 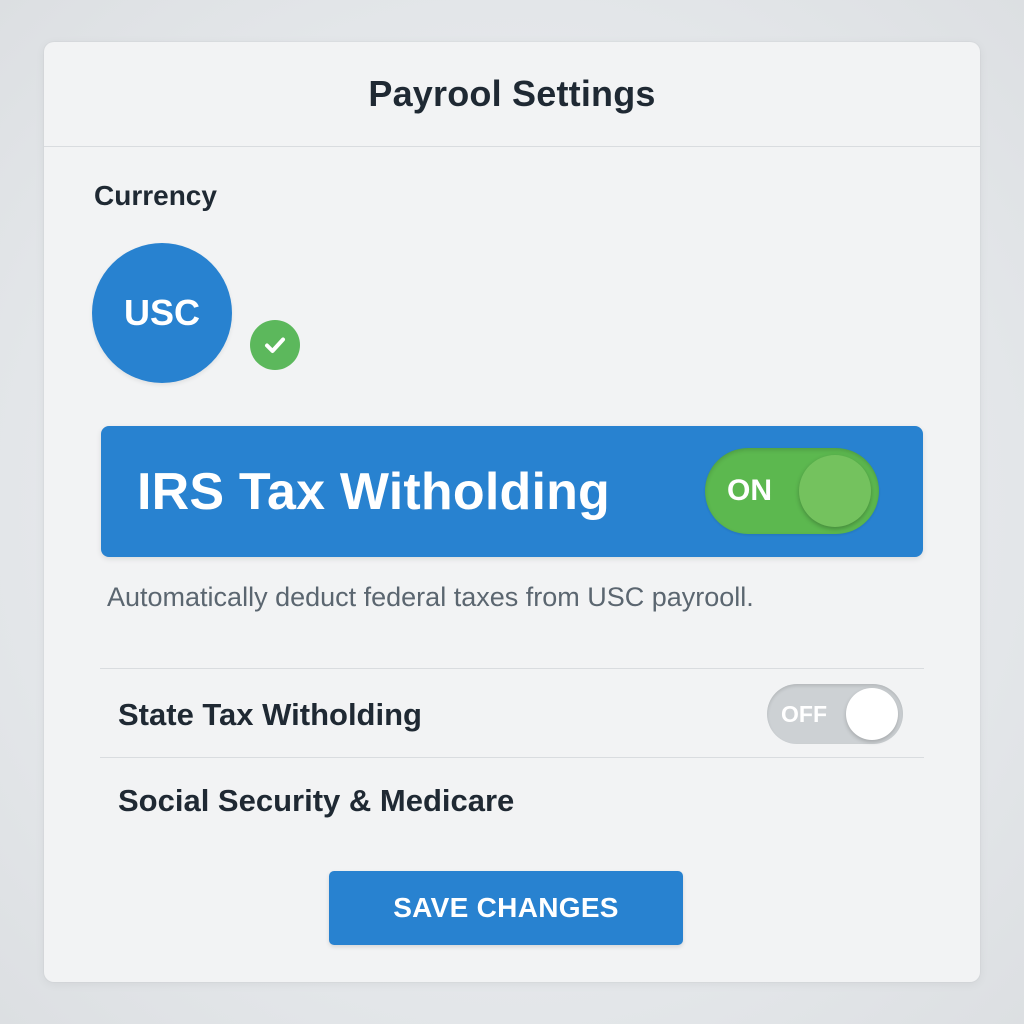 What do you see at coordinates (804, 713) in the screenshot?
I see `toggle-off-label: OFF` at bounding box center [804, 713].